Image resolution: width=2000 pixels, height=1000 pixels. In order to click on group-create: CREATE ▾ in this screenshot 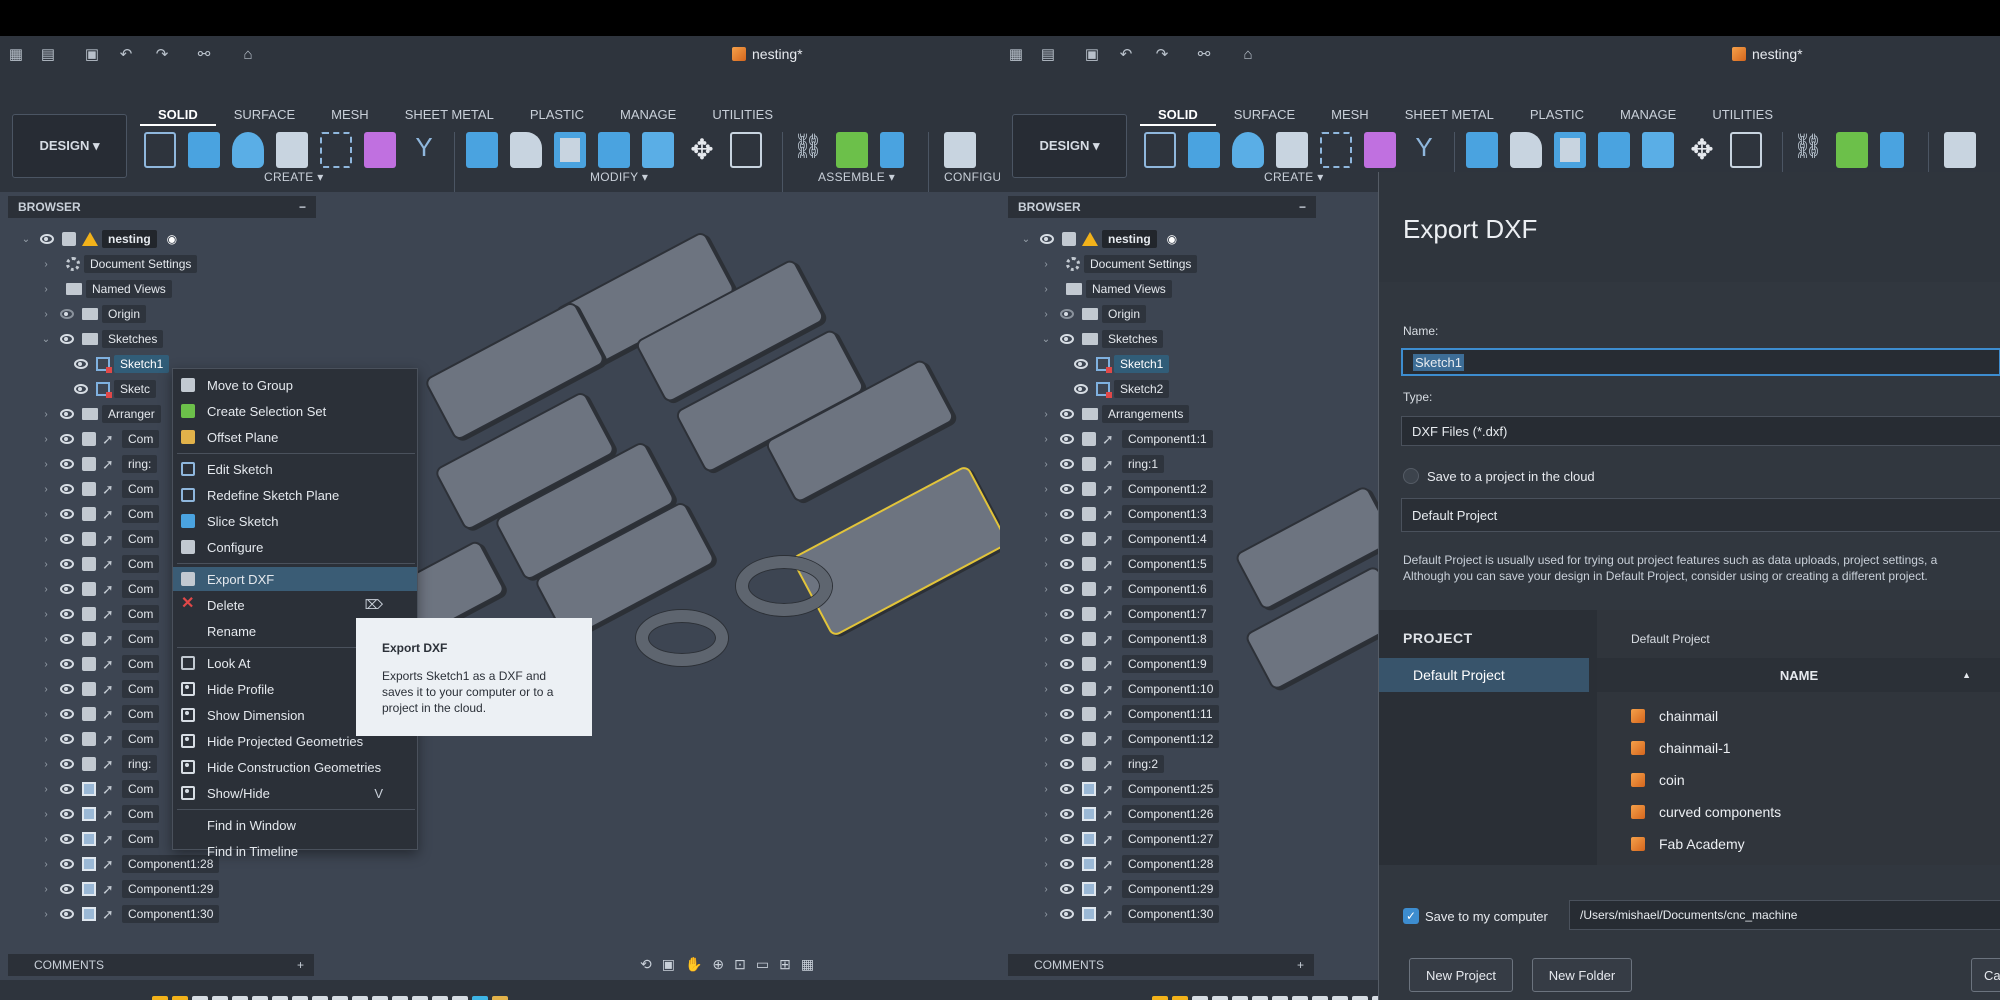, I will do `click(1294, 177)`.